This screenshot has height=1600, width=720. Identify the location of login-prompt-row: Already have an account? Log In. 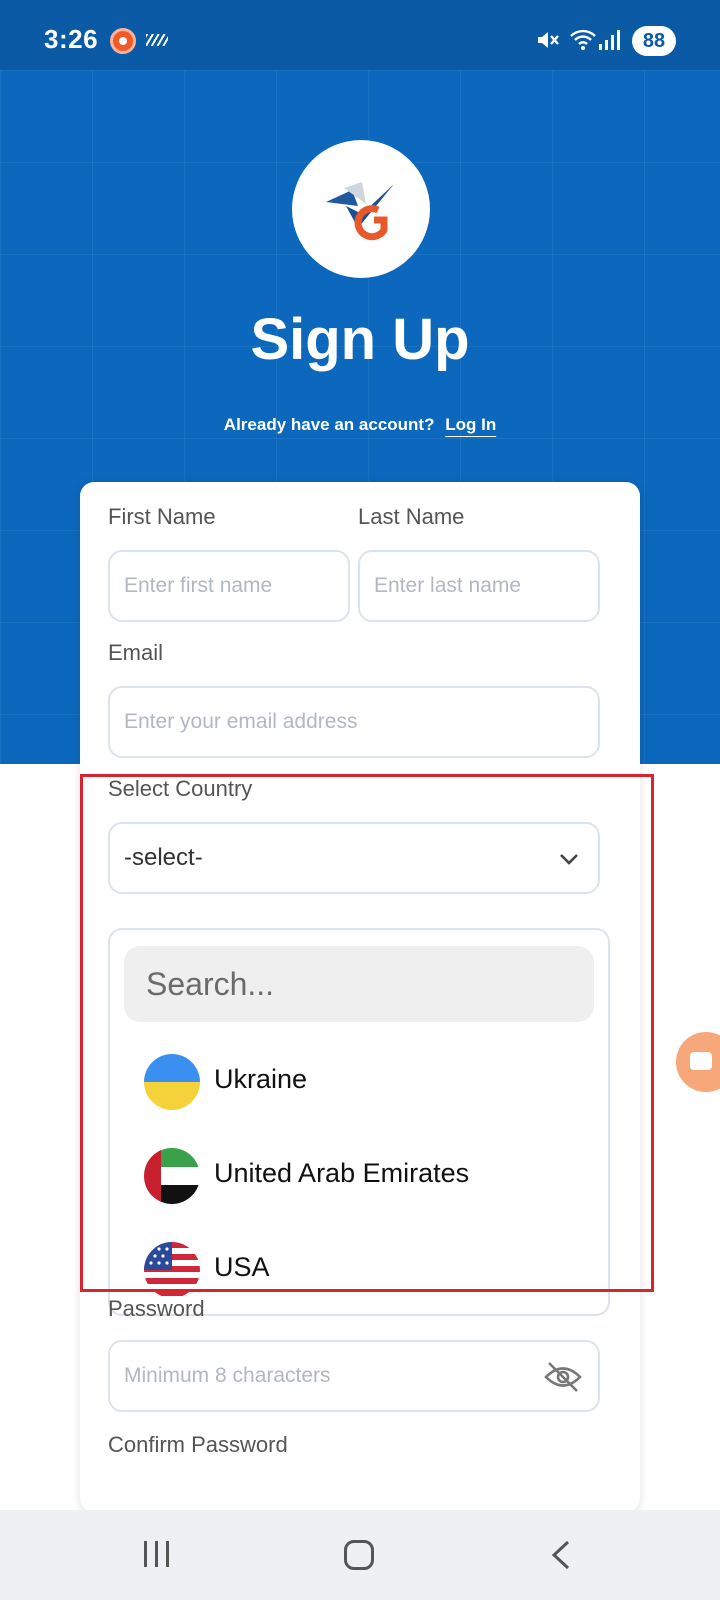
(360, 425).